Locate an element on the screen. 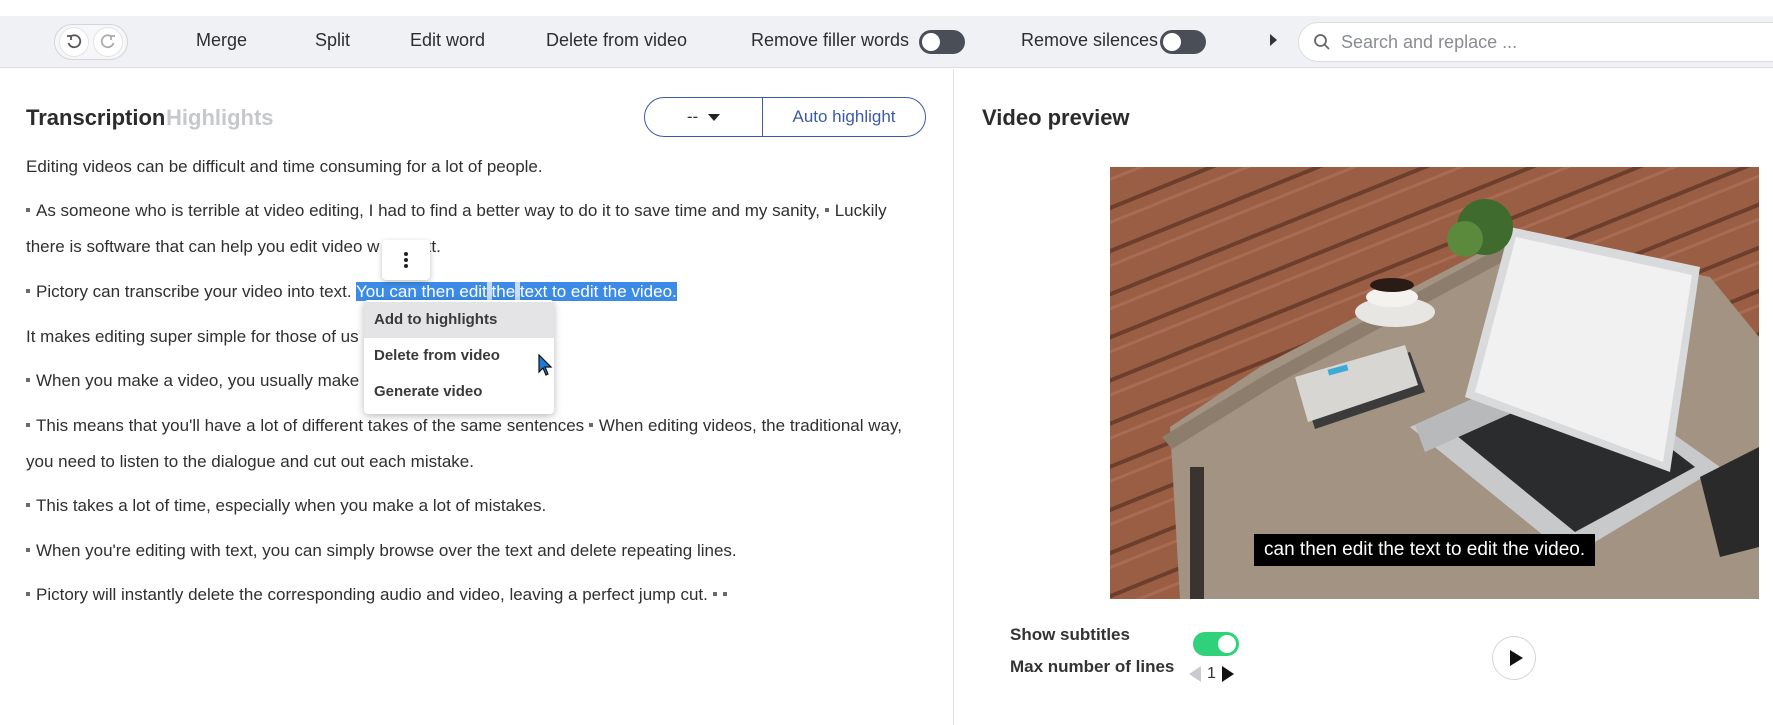 This screenshot has height=725, width=1773. undo-redo-group is located at coordinates (91, 42).